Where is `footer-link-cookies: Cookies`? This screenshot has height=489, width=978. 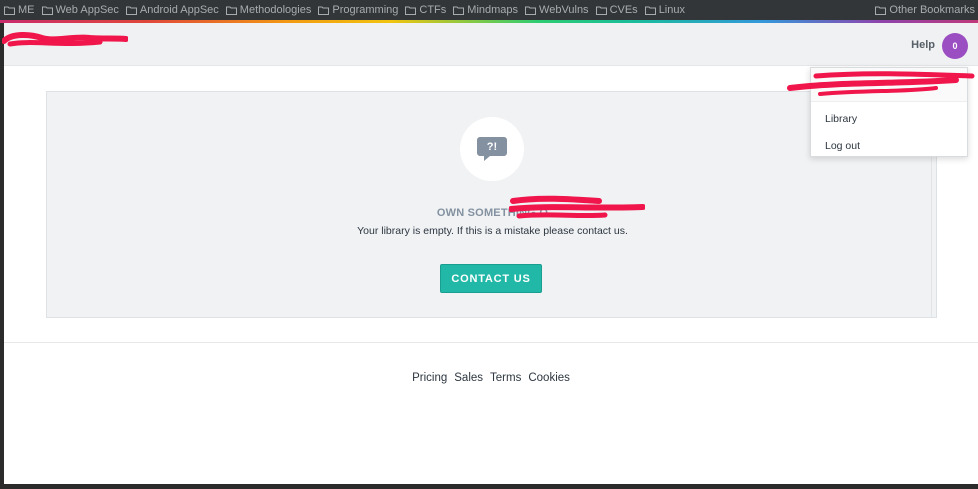
footer-link-cookies: Cookies is located at coordinates (549, 378).